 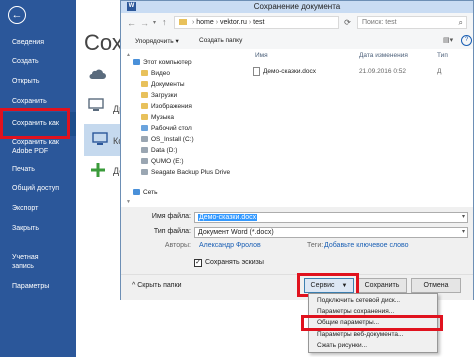 I want to click on sidebar-item-account: Учетная запись, so click(x=30, y=262).